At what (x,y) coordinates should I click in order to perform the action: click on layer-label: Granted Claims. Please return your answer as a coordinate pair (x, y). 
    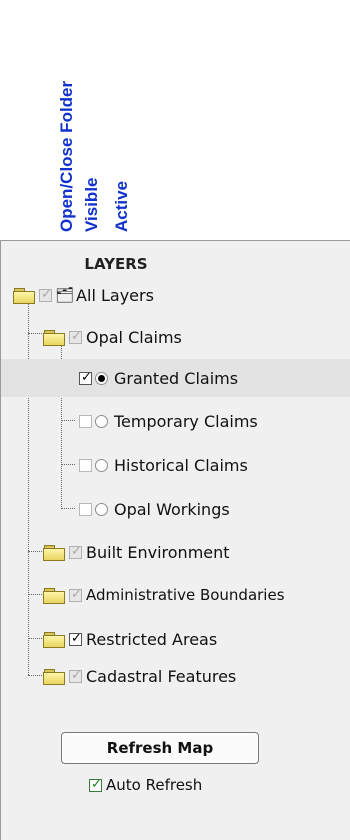
    Looking at the image, I should click on (176, 378).